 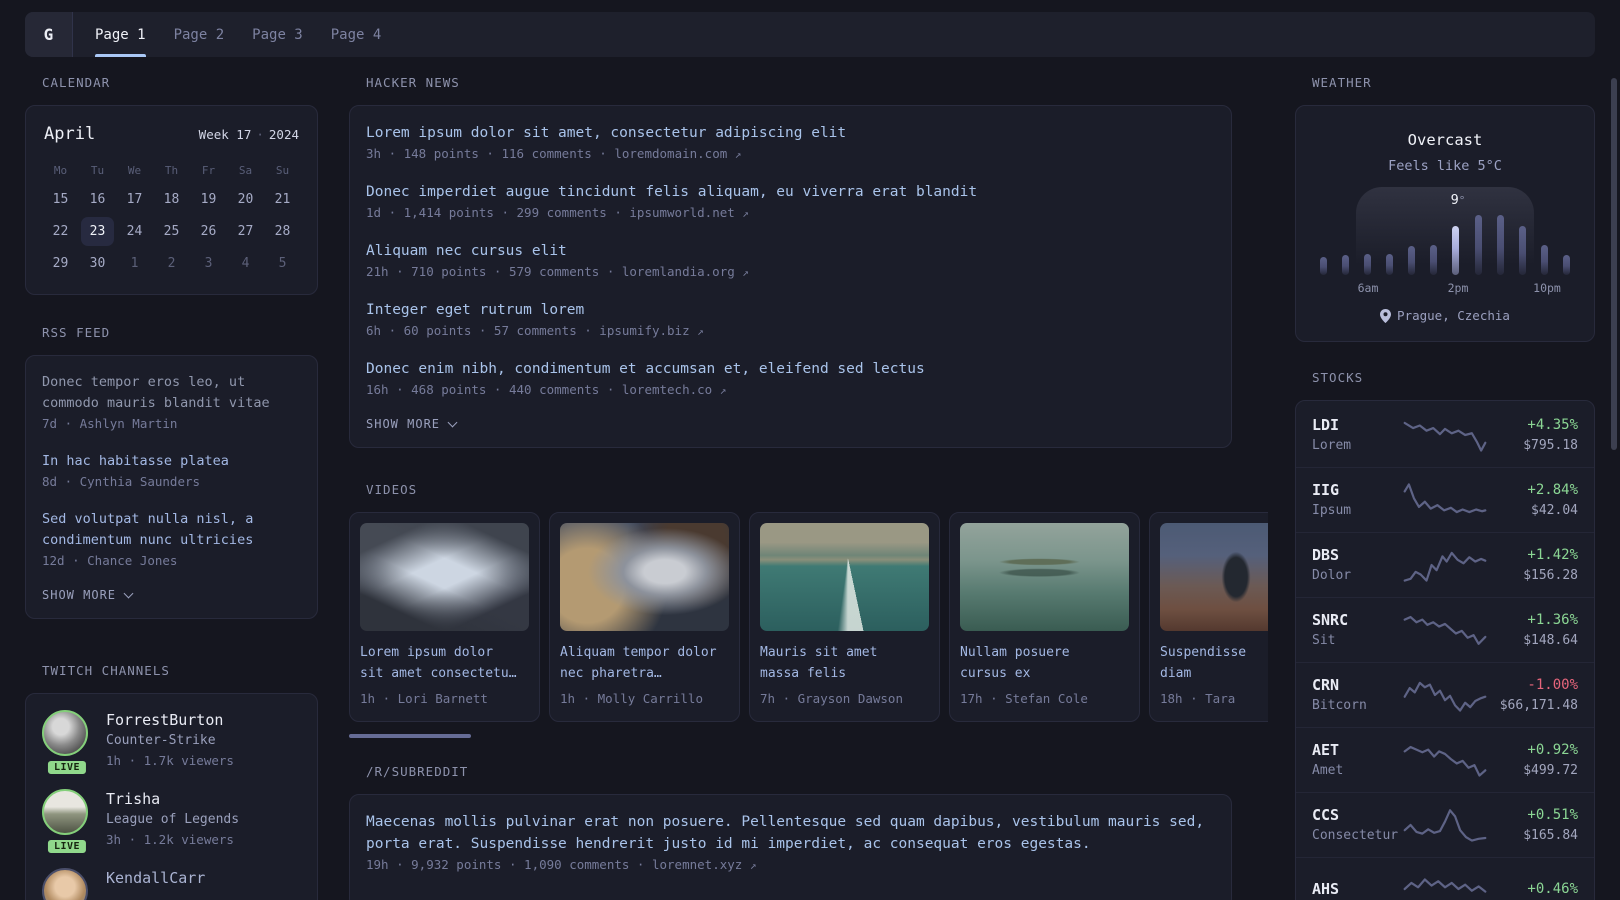 What do you see at coordinates (685, 271) in the screenshot?
I see `hn-domain-link: loremlandia.org ↗` at bounding box center [685, 271].